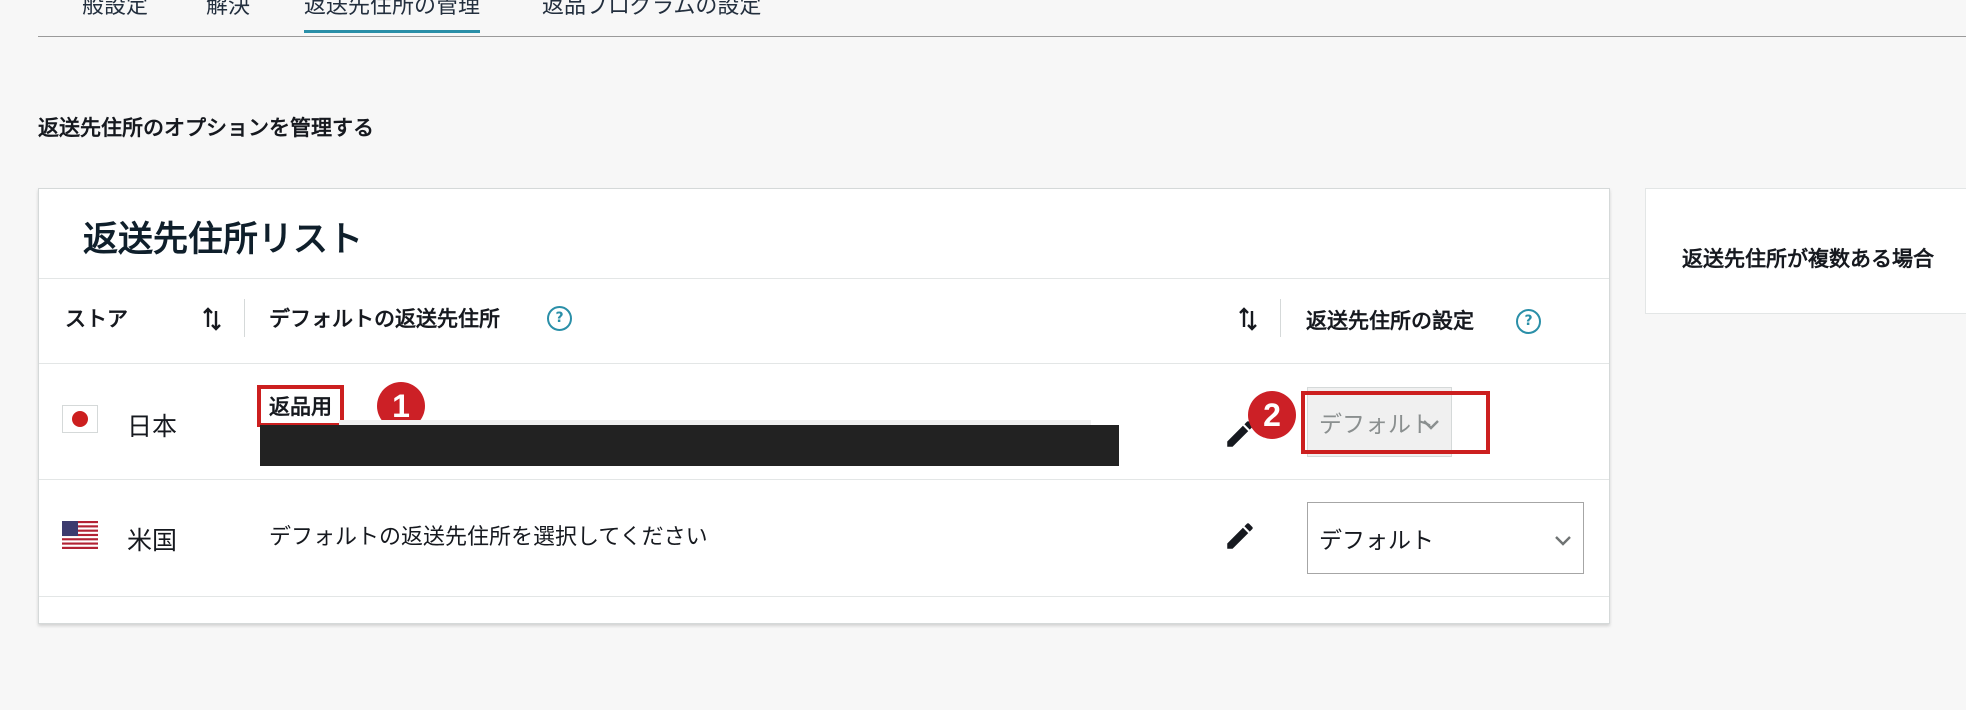 The height and width of the screenshot is (710, 1966). Describe the element at coordinates (1808, 259) in the screenshot. I see `side-card-text: 返送先住所が複数ある場合` at that location.